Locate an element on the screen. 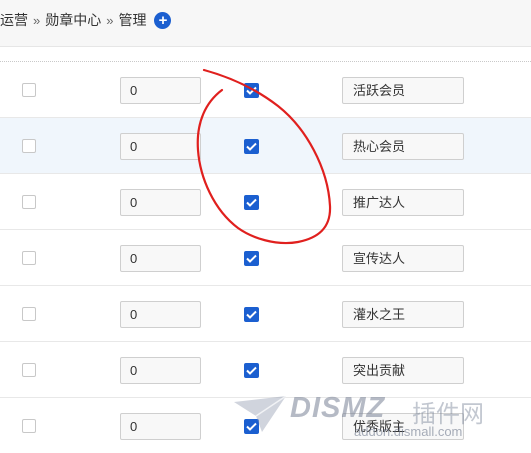  breadcrumb: 运营 » 勋章中心 » 管理 + is located at coordinates (86, 20).